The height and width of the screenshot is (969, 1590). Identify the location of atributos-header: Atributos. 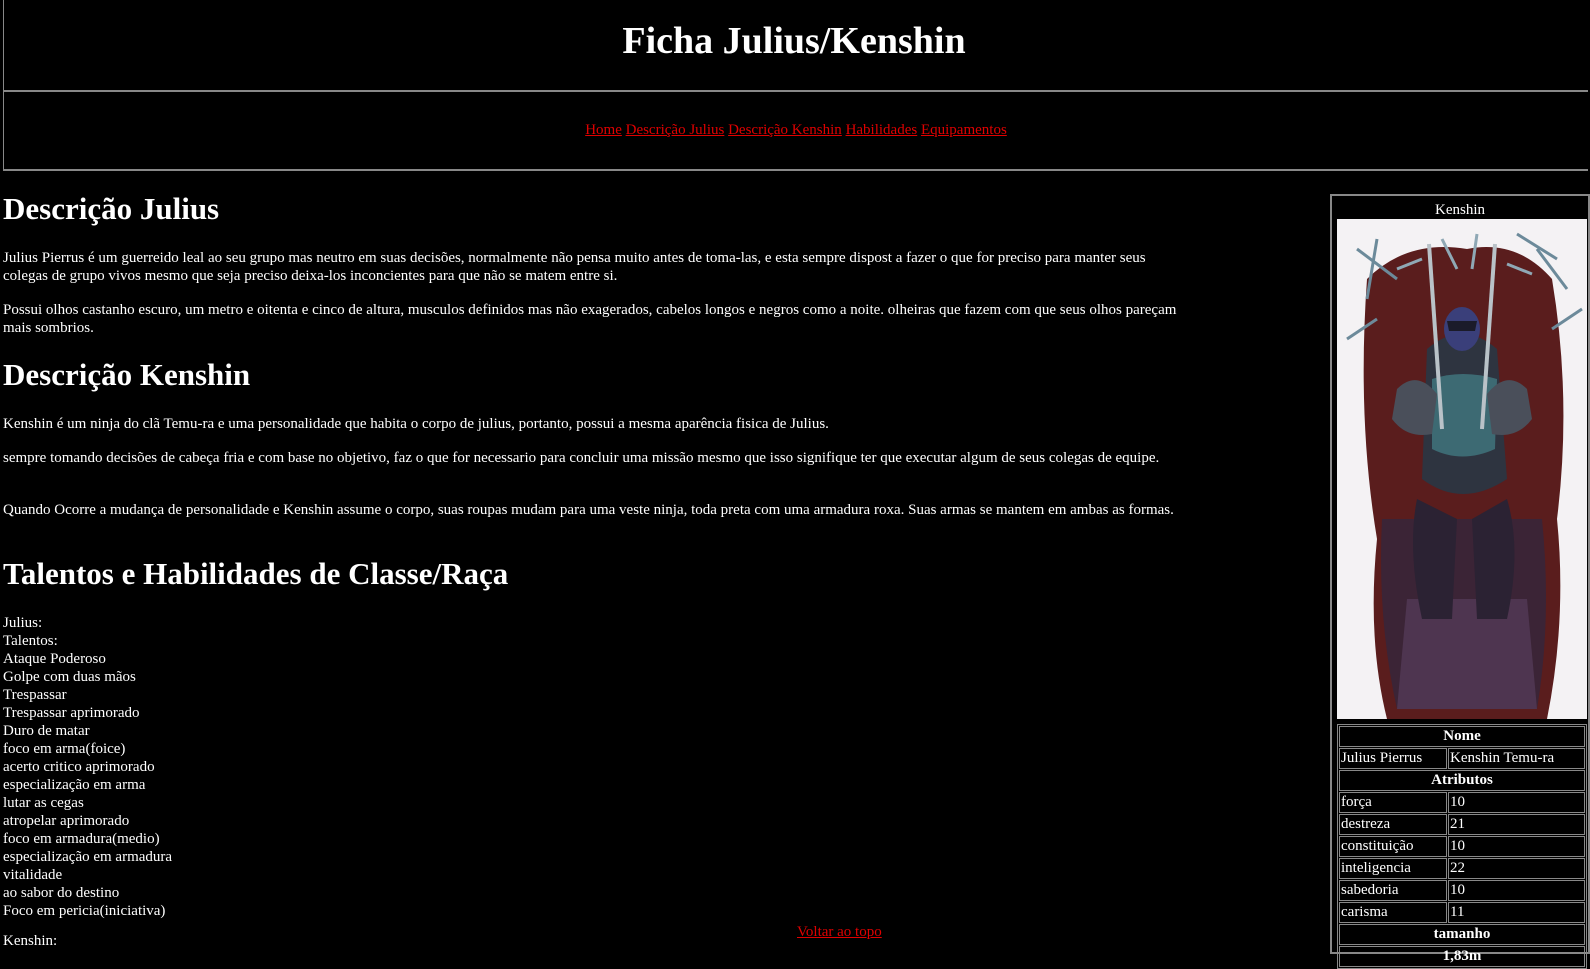
(1462, 780).